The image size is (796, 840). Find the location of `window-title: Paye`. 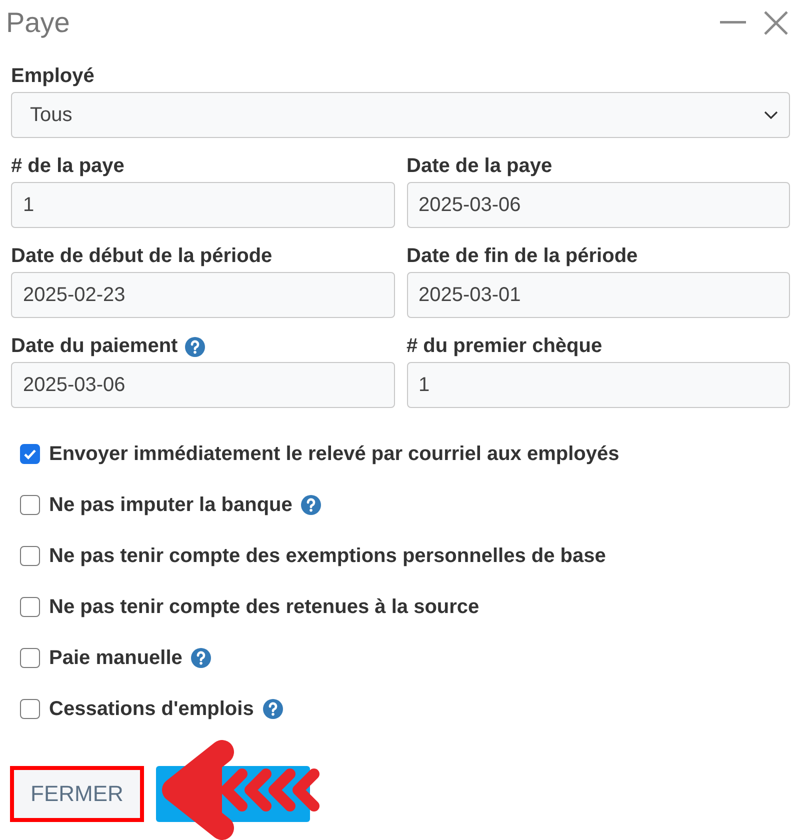

window-title: Paye is located at coordinates (38, 23).